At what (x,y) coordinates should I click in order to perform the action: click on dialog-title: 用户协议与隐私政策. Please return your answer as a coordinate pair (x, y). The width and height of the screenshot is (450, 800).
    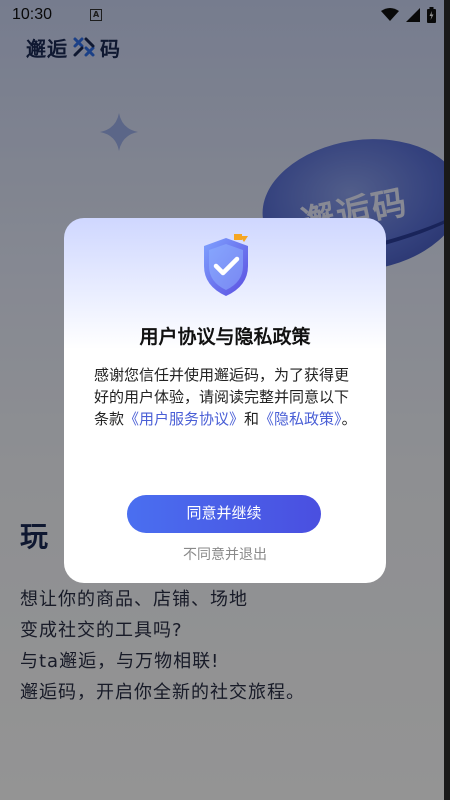
    Looking at the image, I should click on (225, 337).